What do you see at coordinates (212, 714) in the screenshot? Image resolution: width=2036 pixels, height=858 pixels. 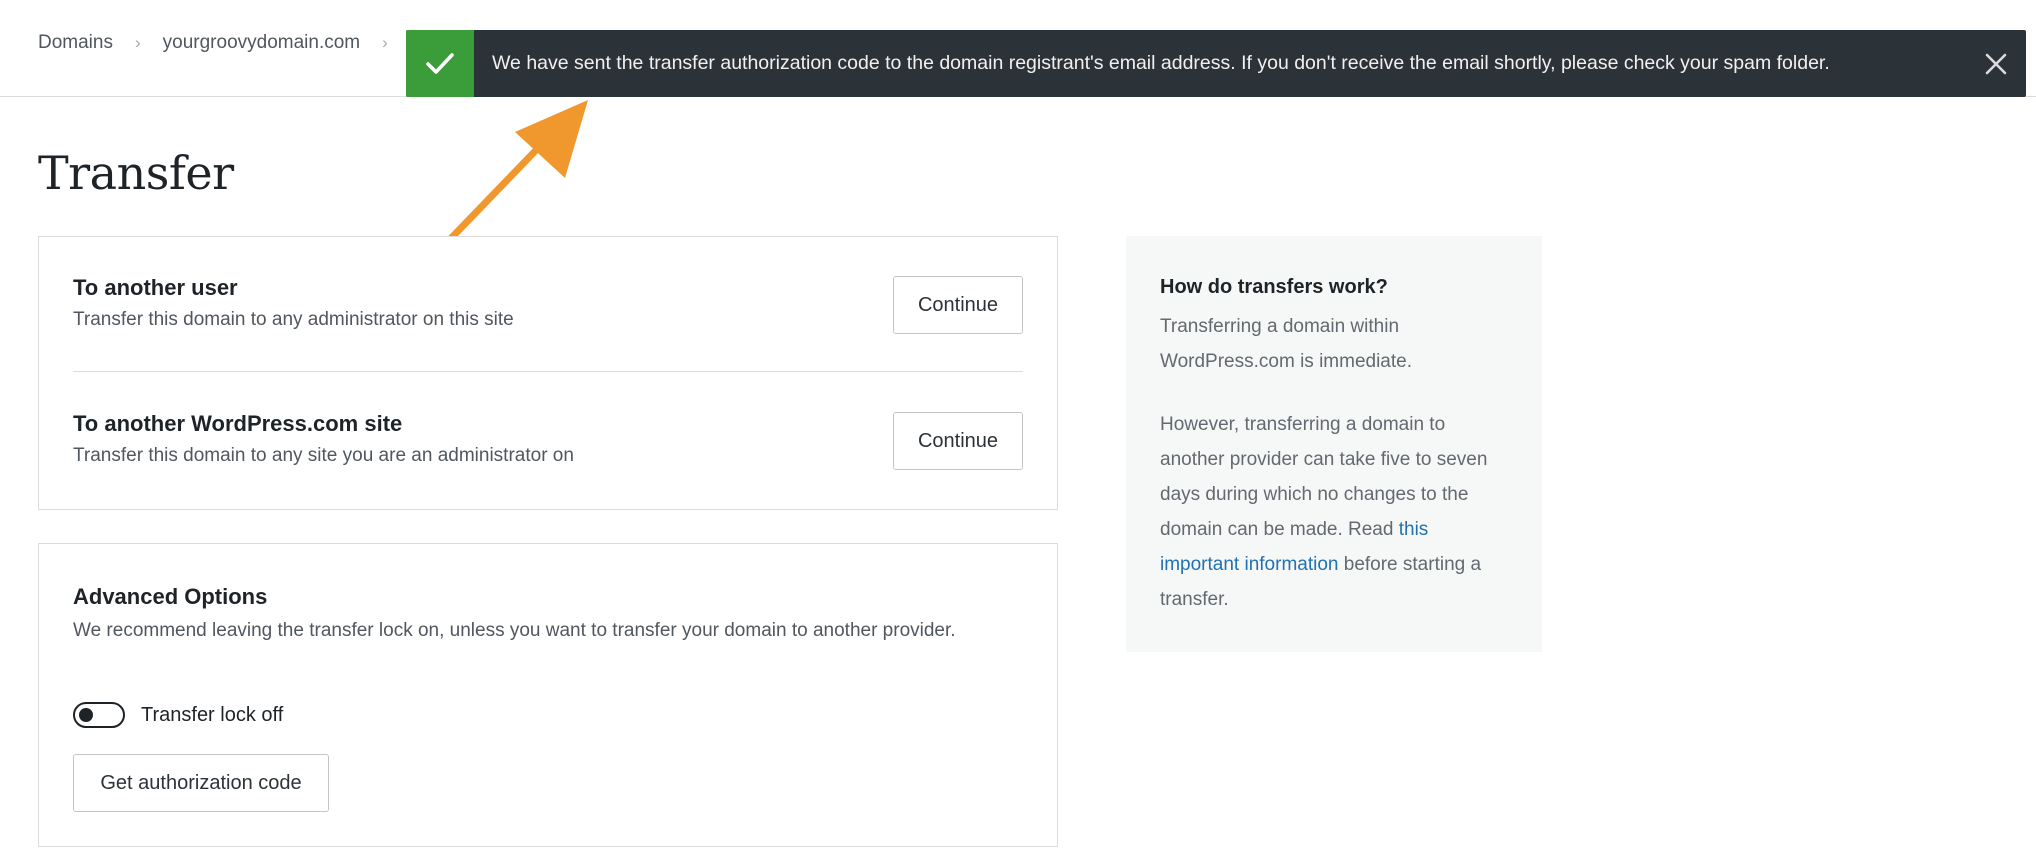 I see `transfer-lock-label: Transfer lock off` at bounding box center [212, 714].